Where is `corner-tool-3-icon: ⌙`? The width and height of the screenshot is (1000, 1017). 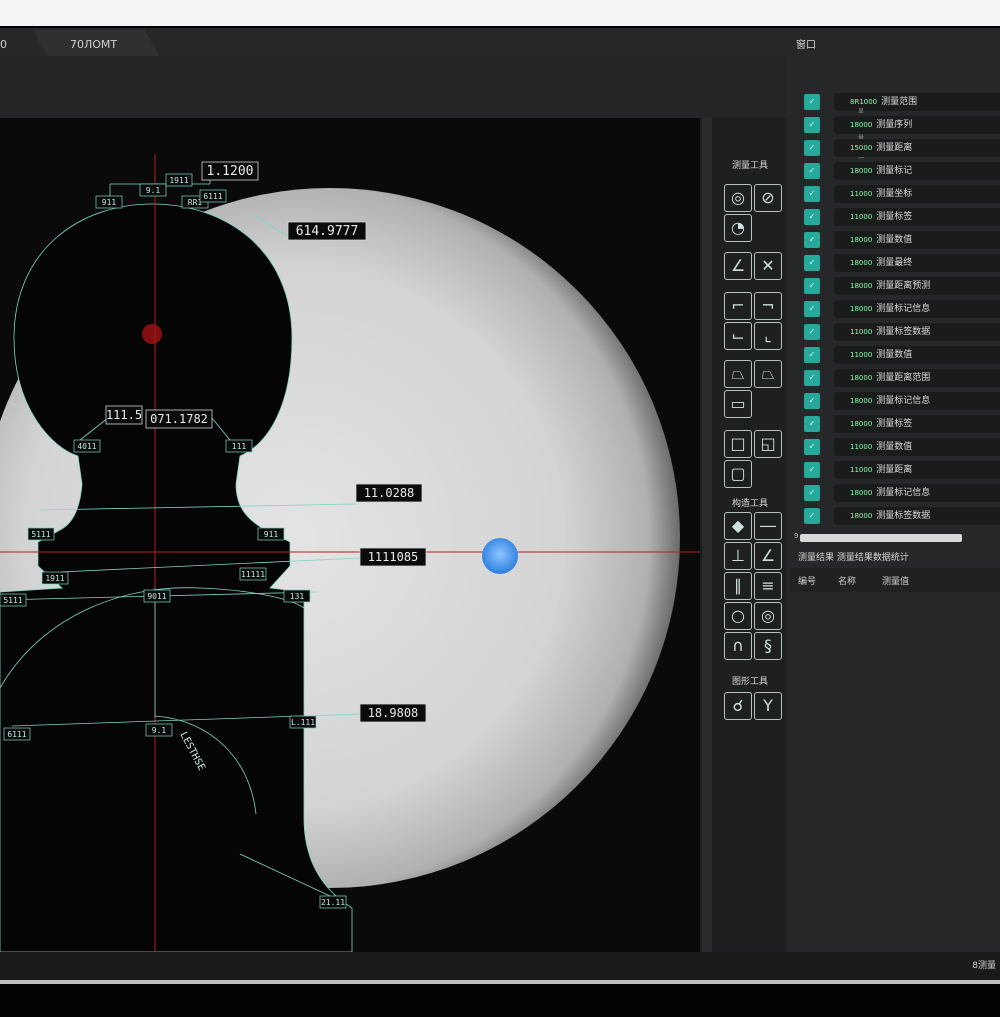
corner-tool-3-icon: ⌙ is located at coordinates (738, 336).